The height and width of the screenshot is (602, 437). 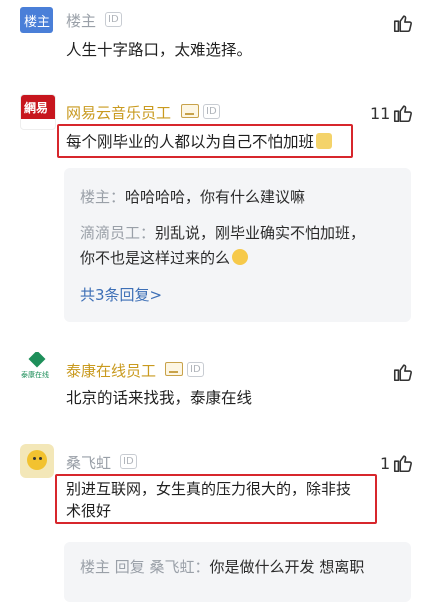 I want to click on comment-text: 每个刚毕业的人都以为自己不怕加班, so click(x=199, y=141).